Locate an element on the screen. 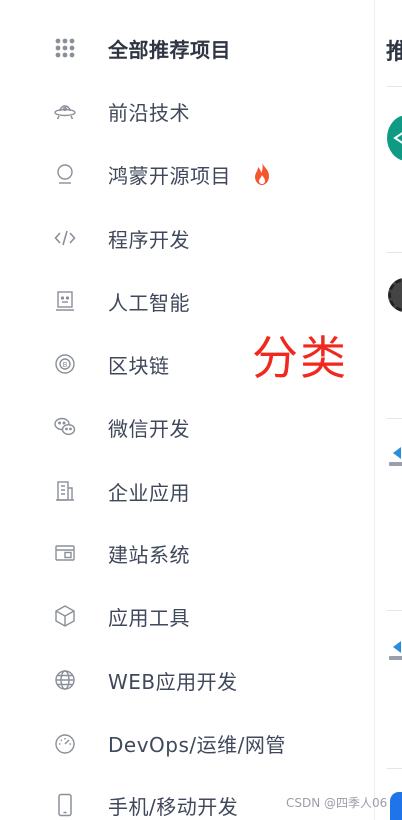 This screenshot has width=402, height=820. sidebar-item-label: 建站系统 is located at coordinates (149, 554).